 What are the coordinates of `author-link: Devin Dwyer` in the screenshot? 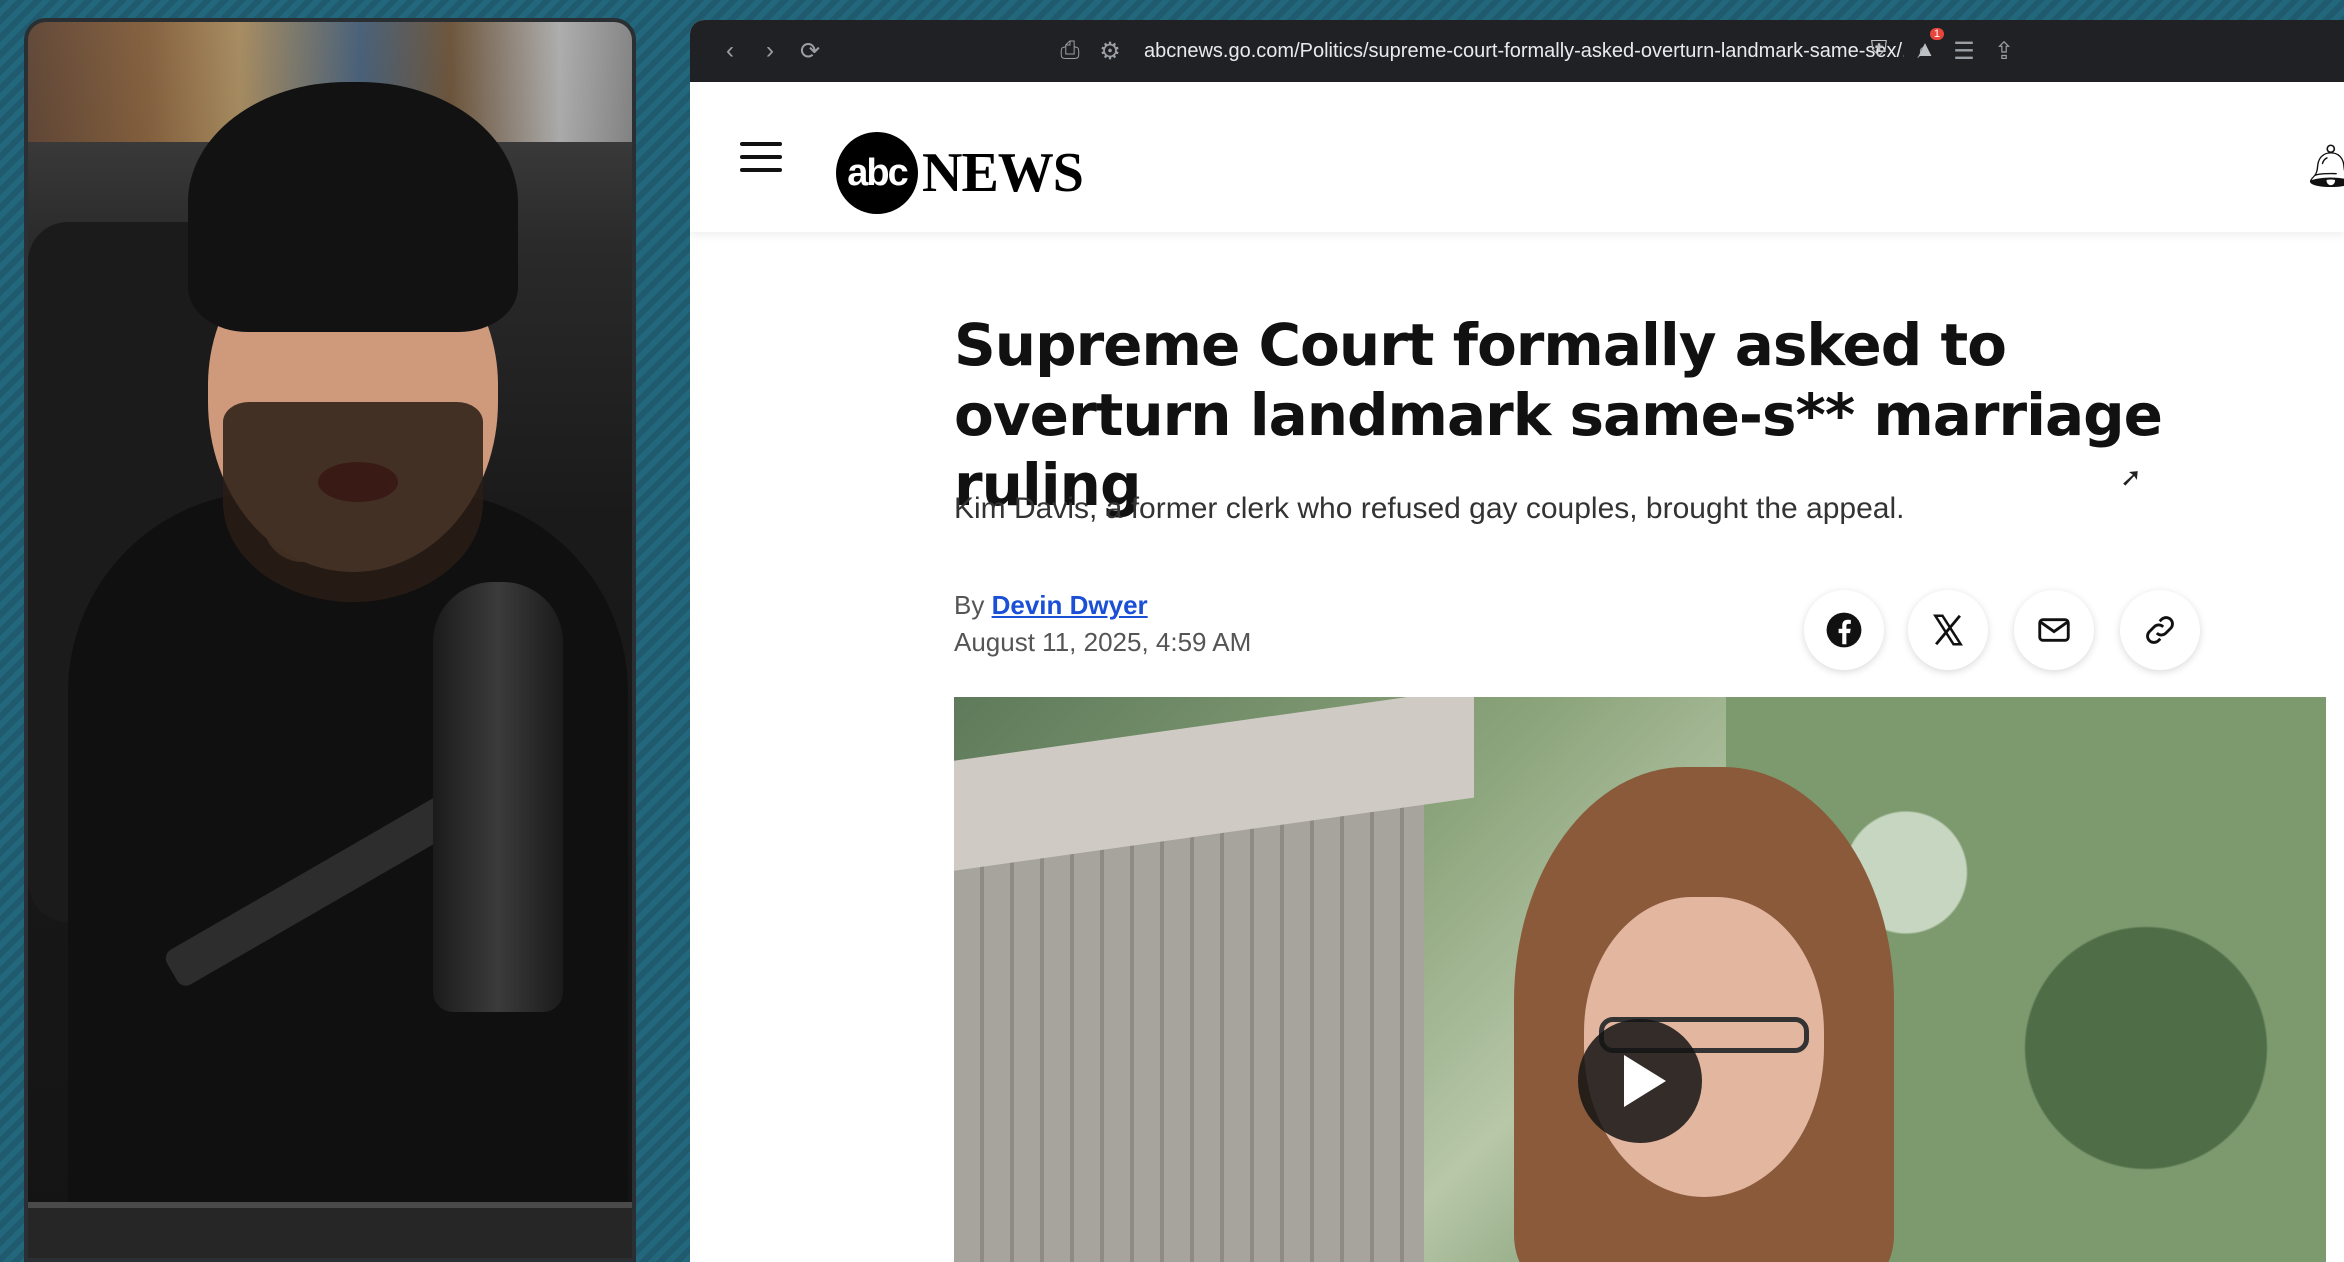 It's located at (1070, 605).